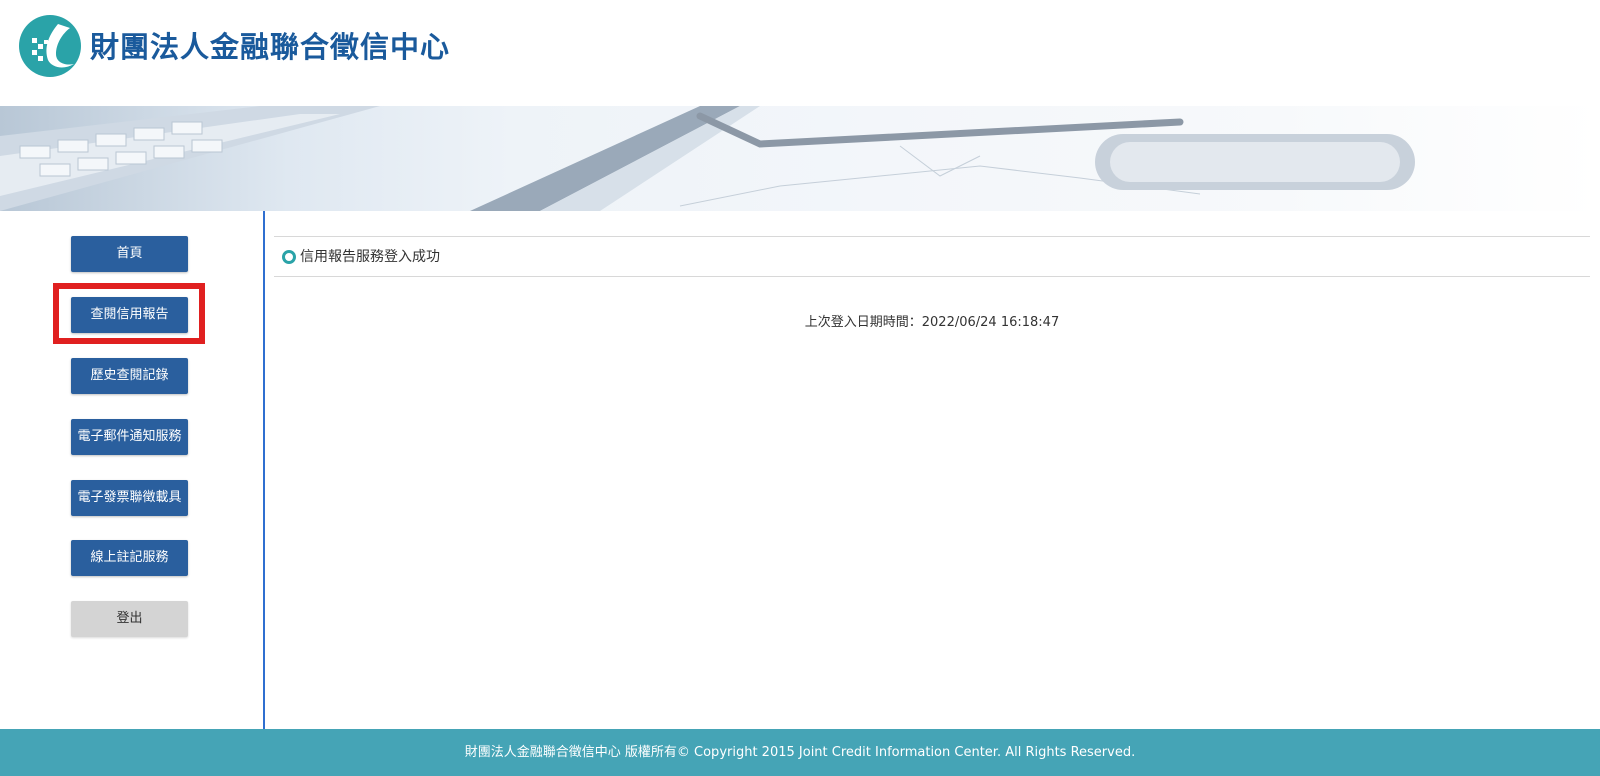 This screenshot has height=776, width=1600. I want to click on e-invoice-carrier-button: 電子發票聯徵載具, so click(129, 498).